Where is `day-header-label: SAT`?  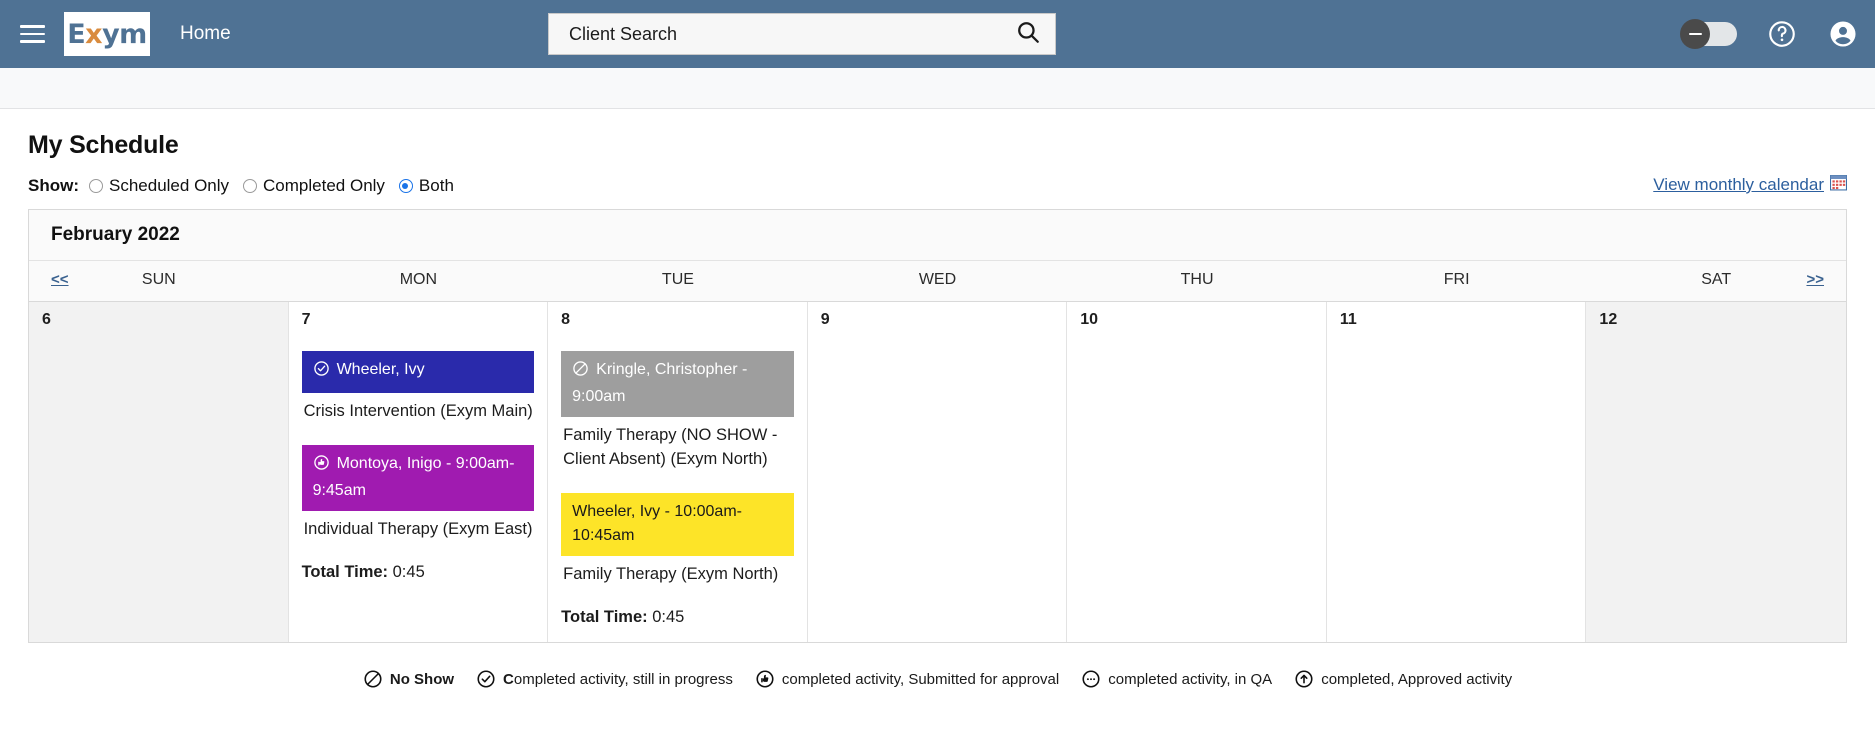
day-header-label: SAT is located at coordinates (1716, 279).